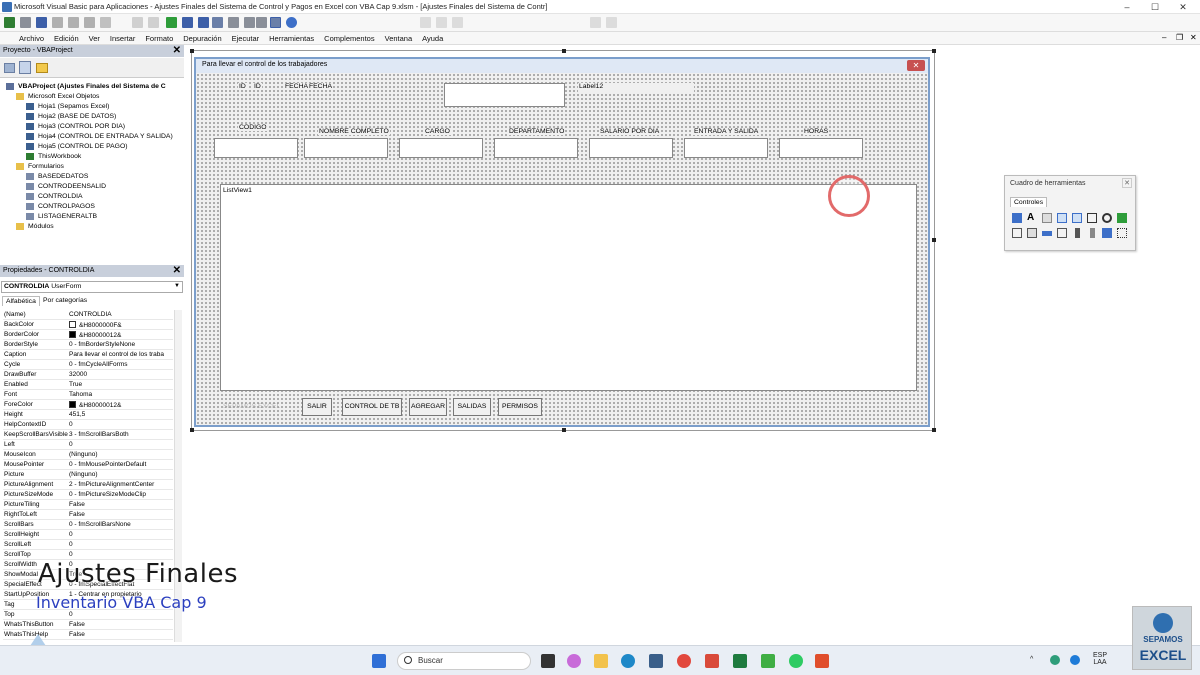 The height and width of the screenshot is (675, 1200). Describe the element at coordinates (916, 65) in the screenshot. I see `userform-close-button: ✕` at that location.